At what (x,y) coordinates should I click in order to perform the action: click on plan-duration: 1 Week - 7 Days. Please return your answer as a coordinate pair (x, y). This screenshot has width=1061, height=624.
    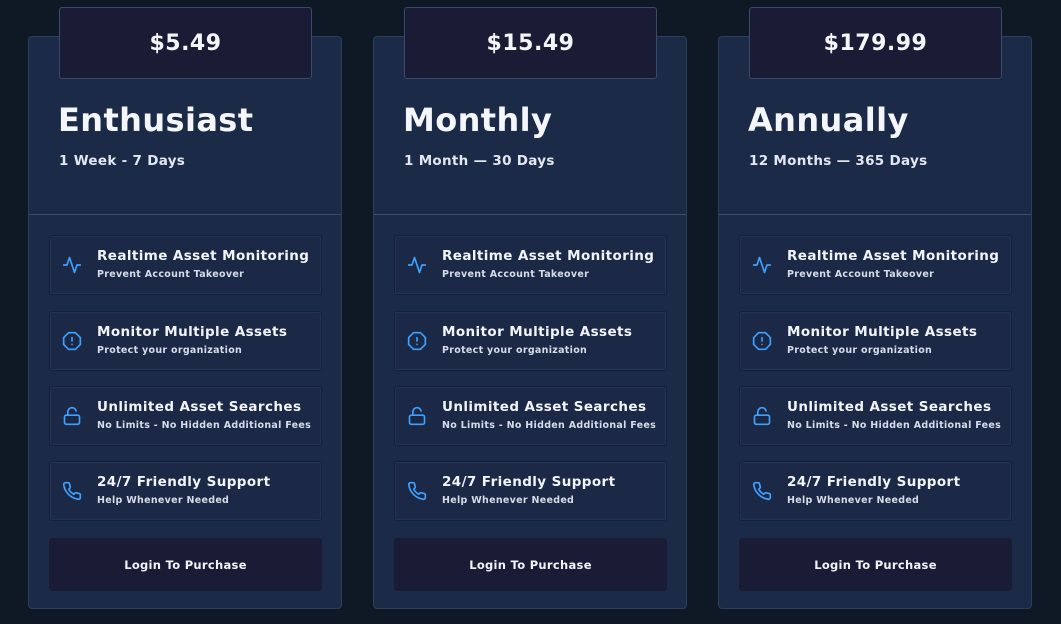
    Looking at the image, I should click on (122, 161).